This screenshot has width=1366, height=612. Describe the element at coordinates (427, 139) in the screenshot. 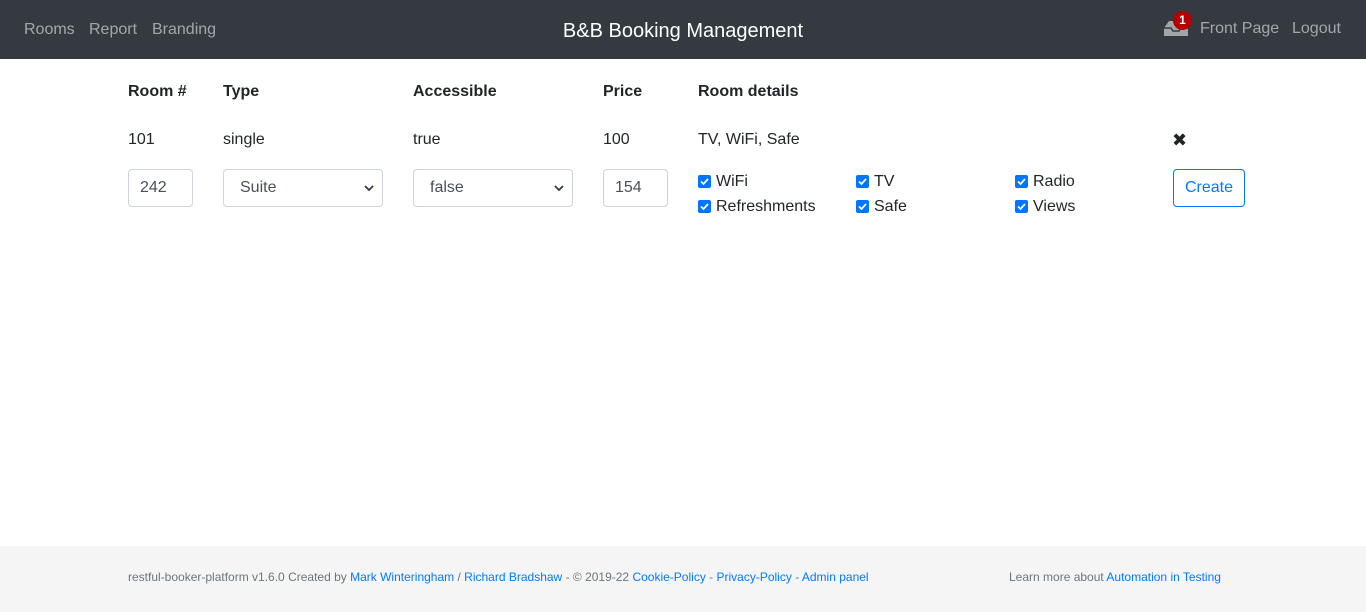

I see `room-accessible: true` at that location.